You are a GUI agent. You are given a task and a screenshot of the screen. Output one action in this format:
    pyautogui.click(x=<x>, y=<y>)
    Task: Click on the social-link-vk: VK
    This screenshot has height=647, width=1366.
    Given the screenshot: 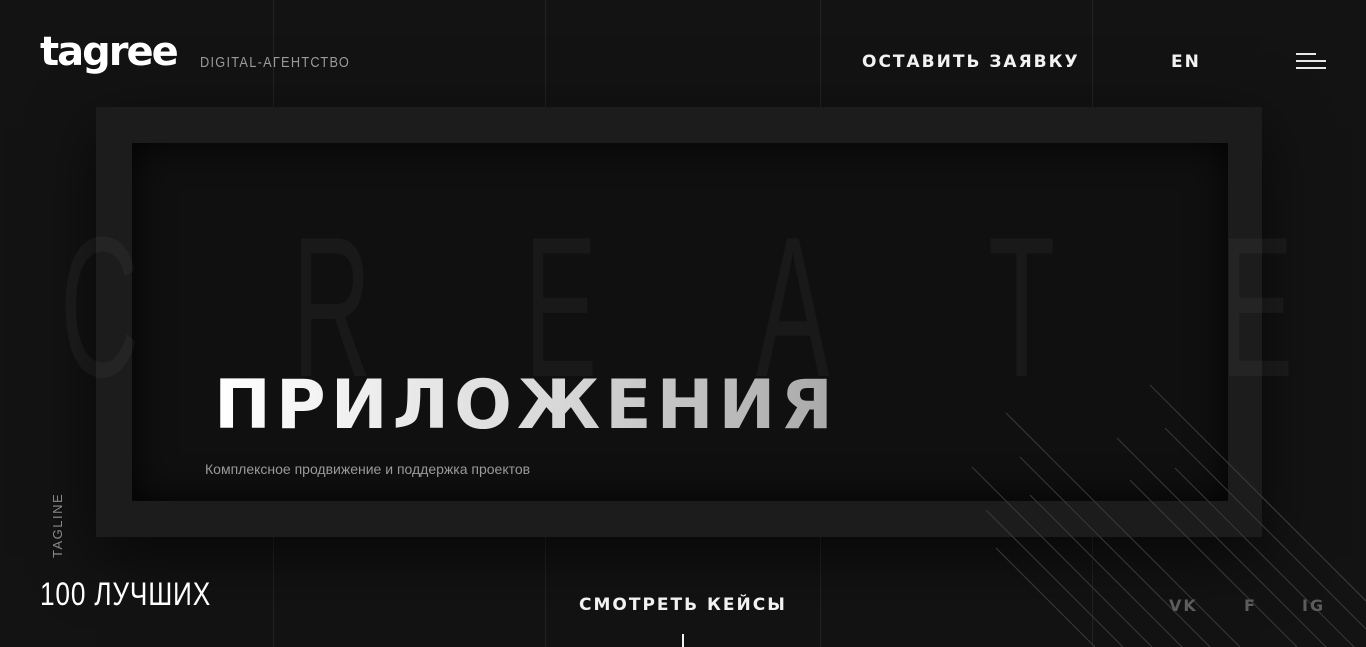 What is the action you would take?
    pyautogui.click(x=1183, y=605)
    